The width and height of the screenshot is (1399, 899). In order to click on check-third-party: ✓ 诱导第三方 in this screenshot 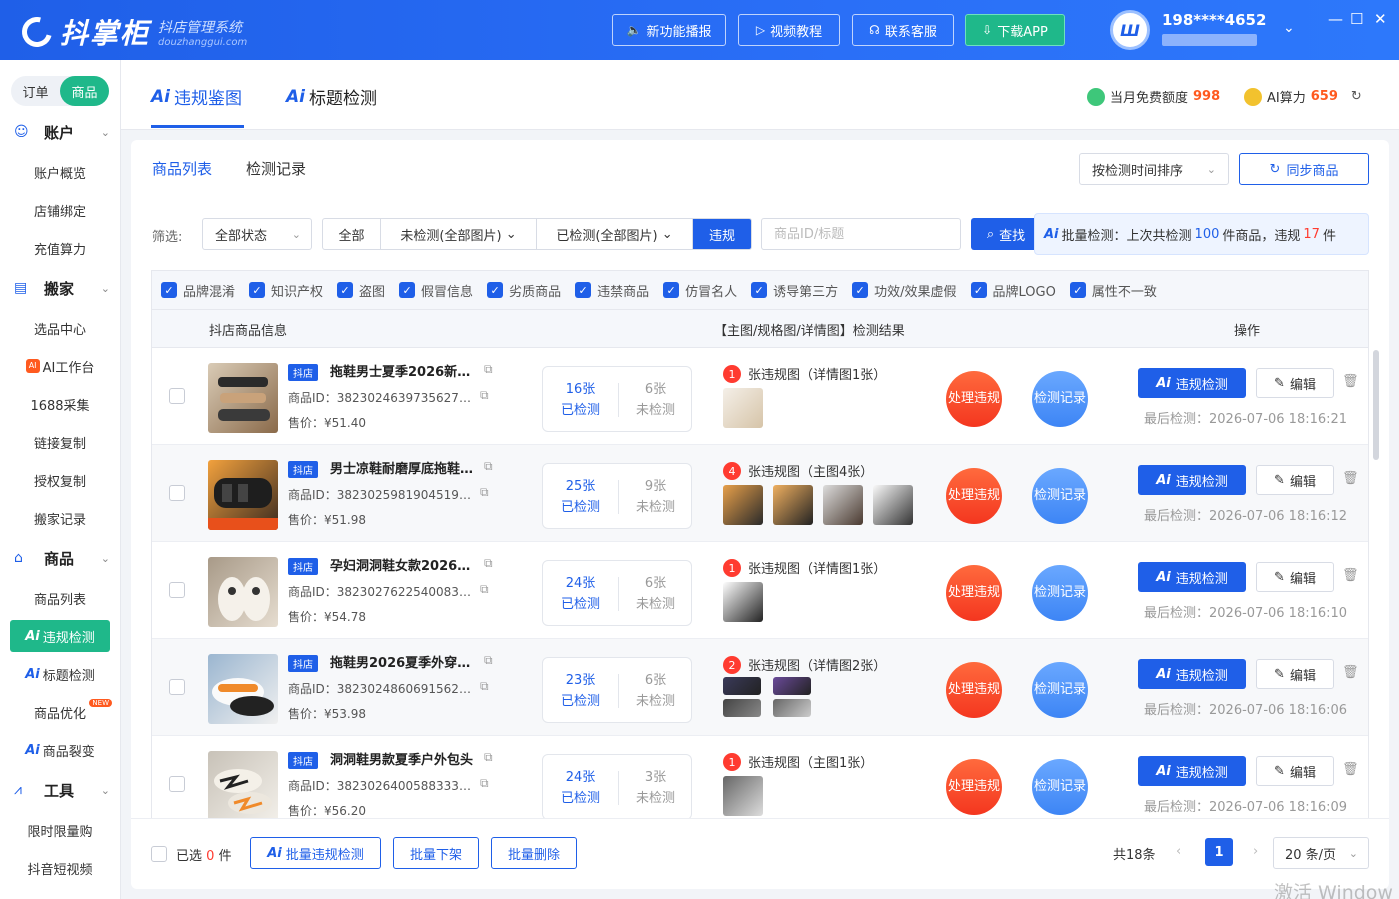, I will do `click(794, 290)`.